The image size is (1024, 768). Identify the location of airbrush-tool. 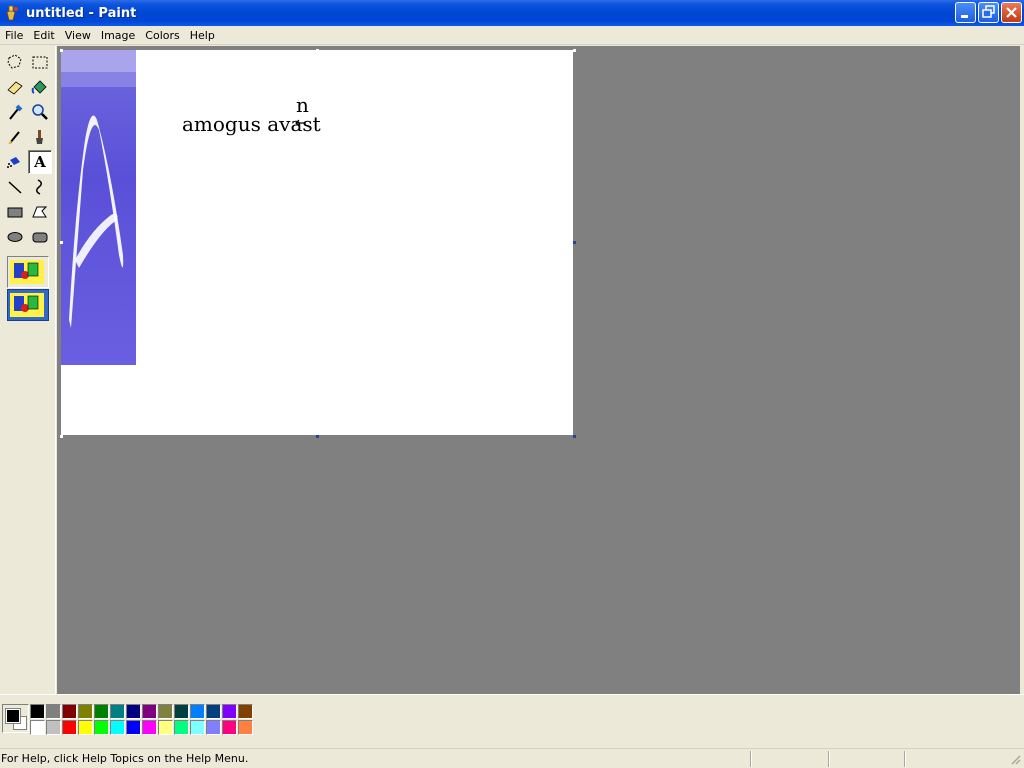
(15, 162).